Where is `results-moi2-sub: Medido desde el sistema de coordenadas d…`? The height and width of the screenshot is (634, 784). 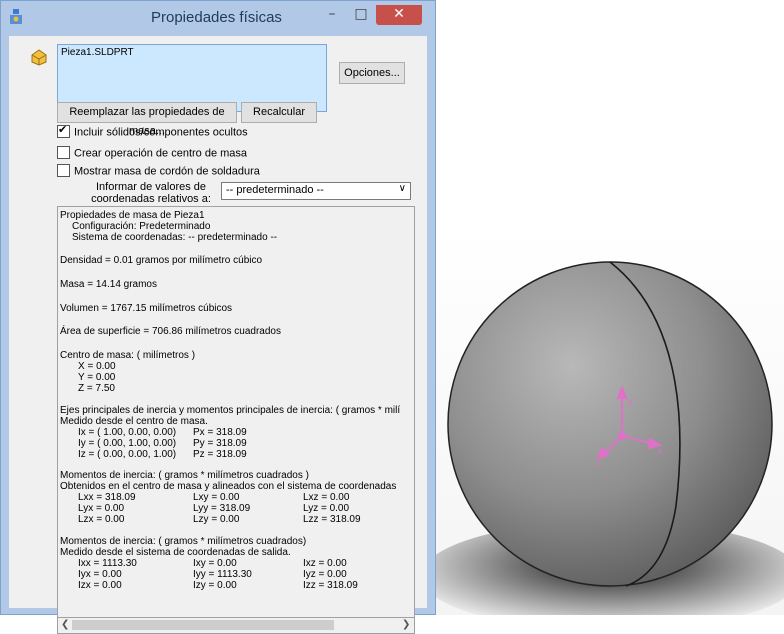 results-moi2-sub: Medido desde el sistema de coordenadas d… is located at coordinates (175, 552).